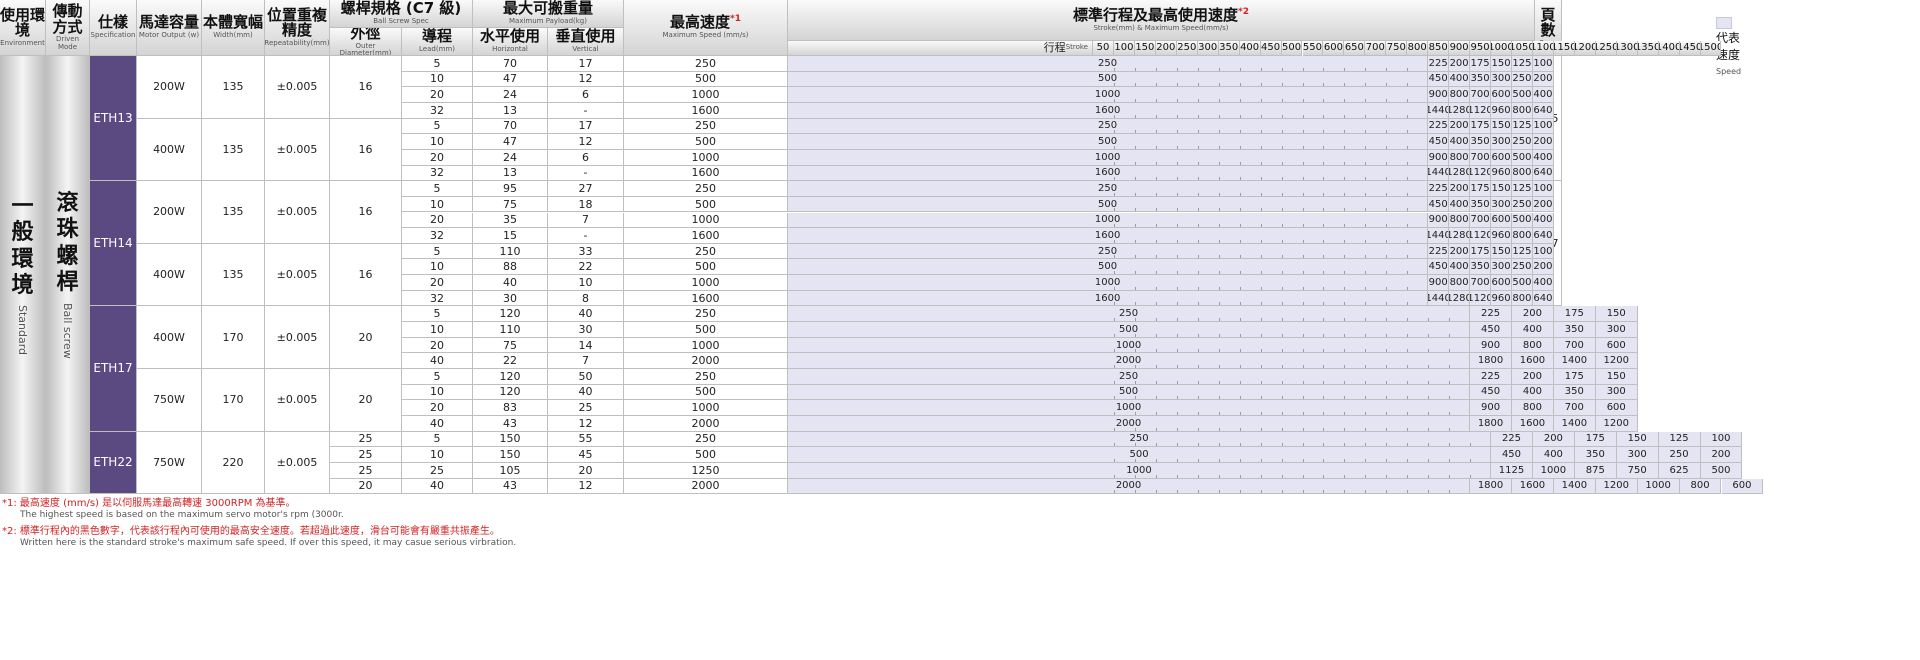  What do you see at coordinates (1481, 48) in the screenshot?
I see `stroke-col-950: 950` at bounding box center [1481, 48].